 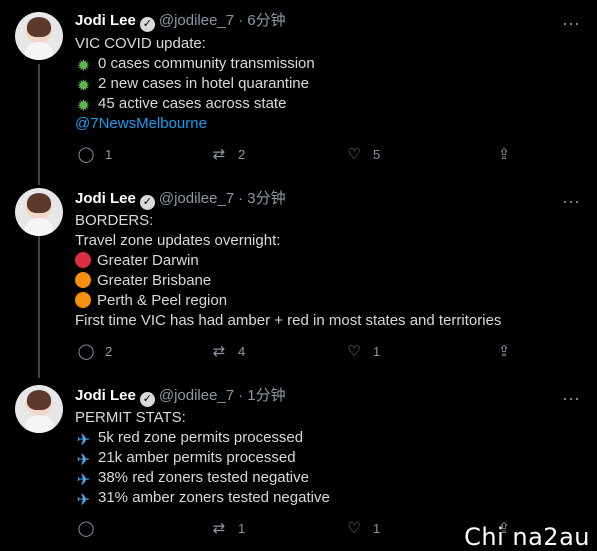 What do you see at coordinates (186, 459) in the screenshot?
I see `text-line: ✈ 21k amber permits processed` at bounding box center [186, 459].